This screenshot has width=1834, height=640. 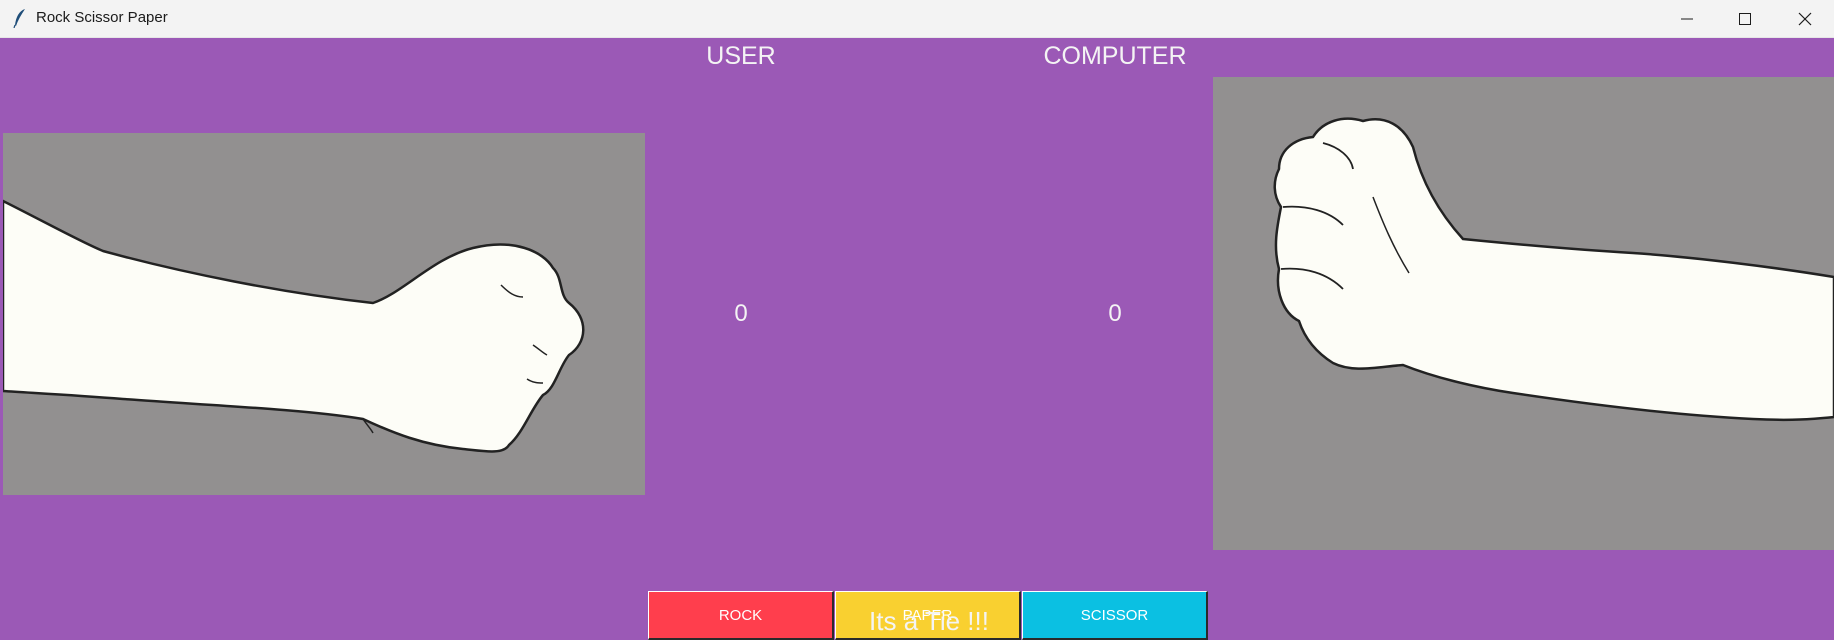 What do you see at coordinates (19, 18) in the screenshot?
I see `feather-icon` at bounding box center [19, 18].